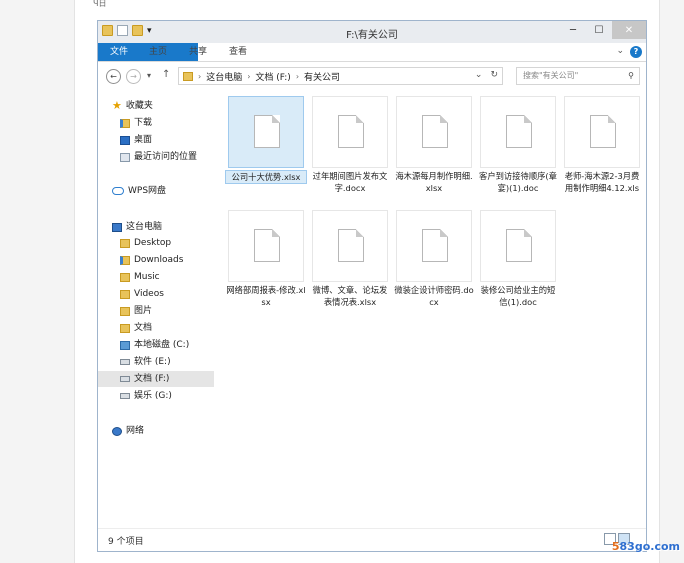 The width and height of the screenshot is (684, 563). I want to click on sidebar-item-label: 本地磁盘 (C:), so click(162, 345).